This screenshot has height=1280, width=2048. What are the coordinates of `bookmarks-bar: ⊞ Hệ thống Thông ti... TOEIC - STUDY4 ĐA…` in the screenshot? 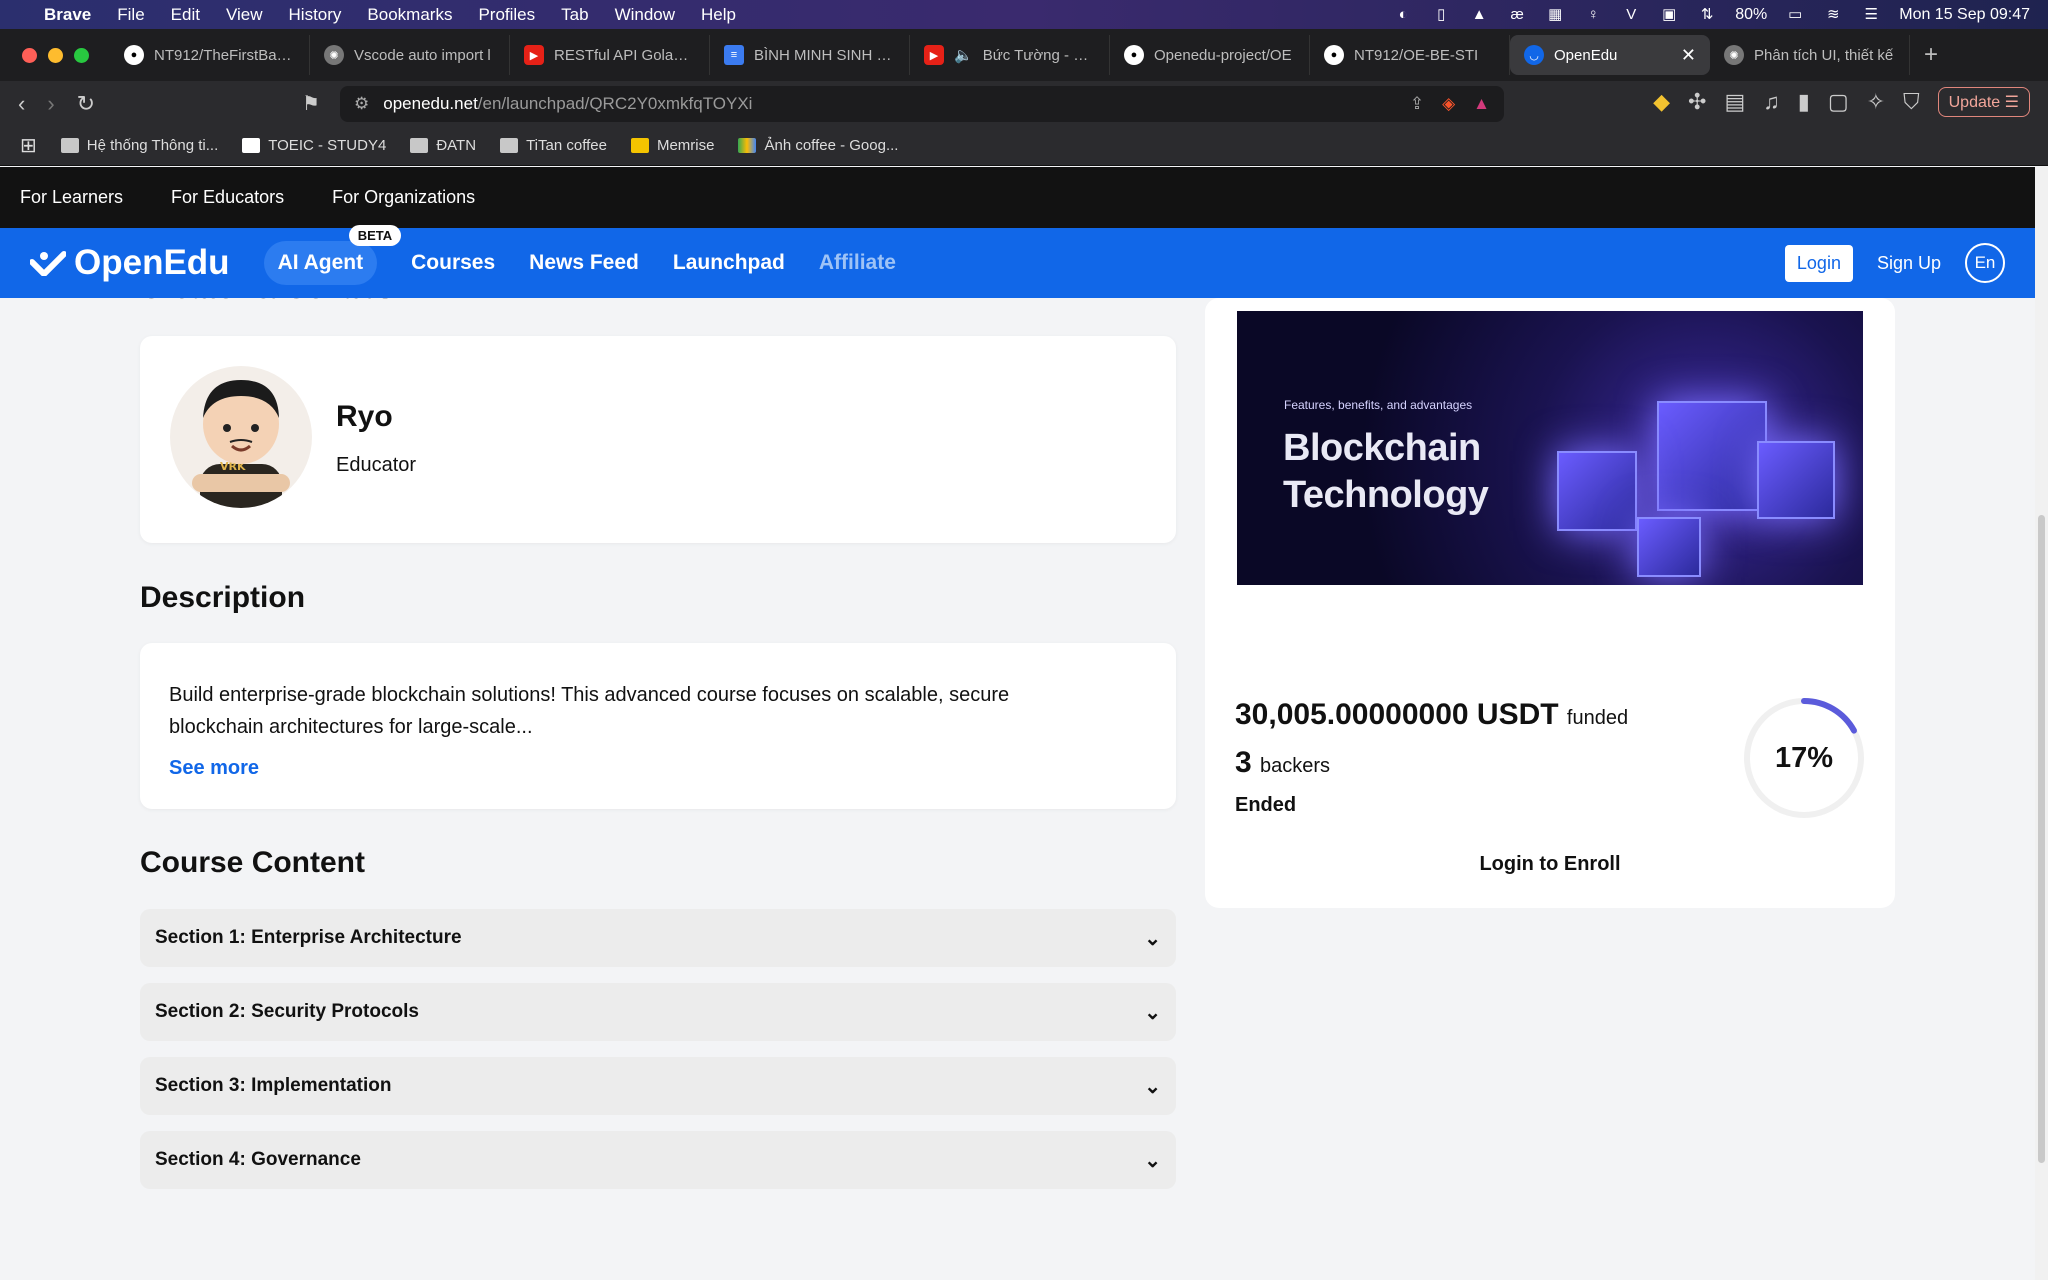 It's located at (1024, 146).